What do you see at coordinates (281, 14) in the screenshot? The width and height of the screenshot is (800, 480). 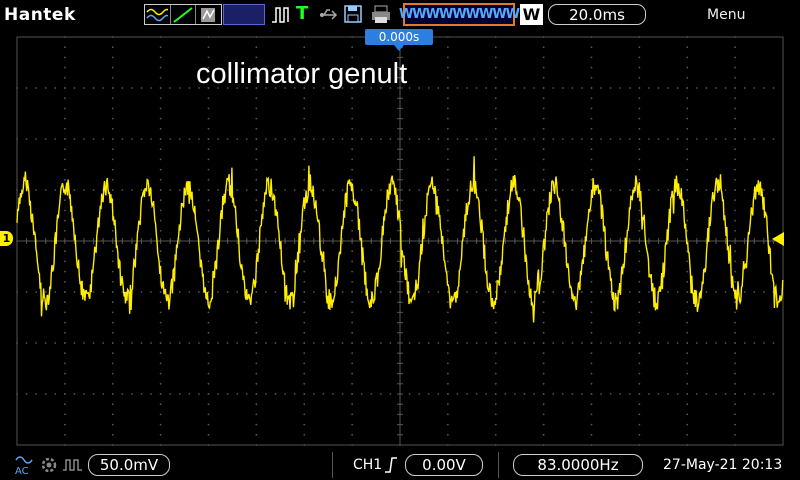 I see `pulse-trigger-icon` at bounding box center [281, 14].